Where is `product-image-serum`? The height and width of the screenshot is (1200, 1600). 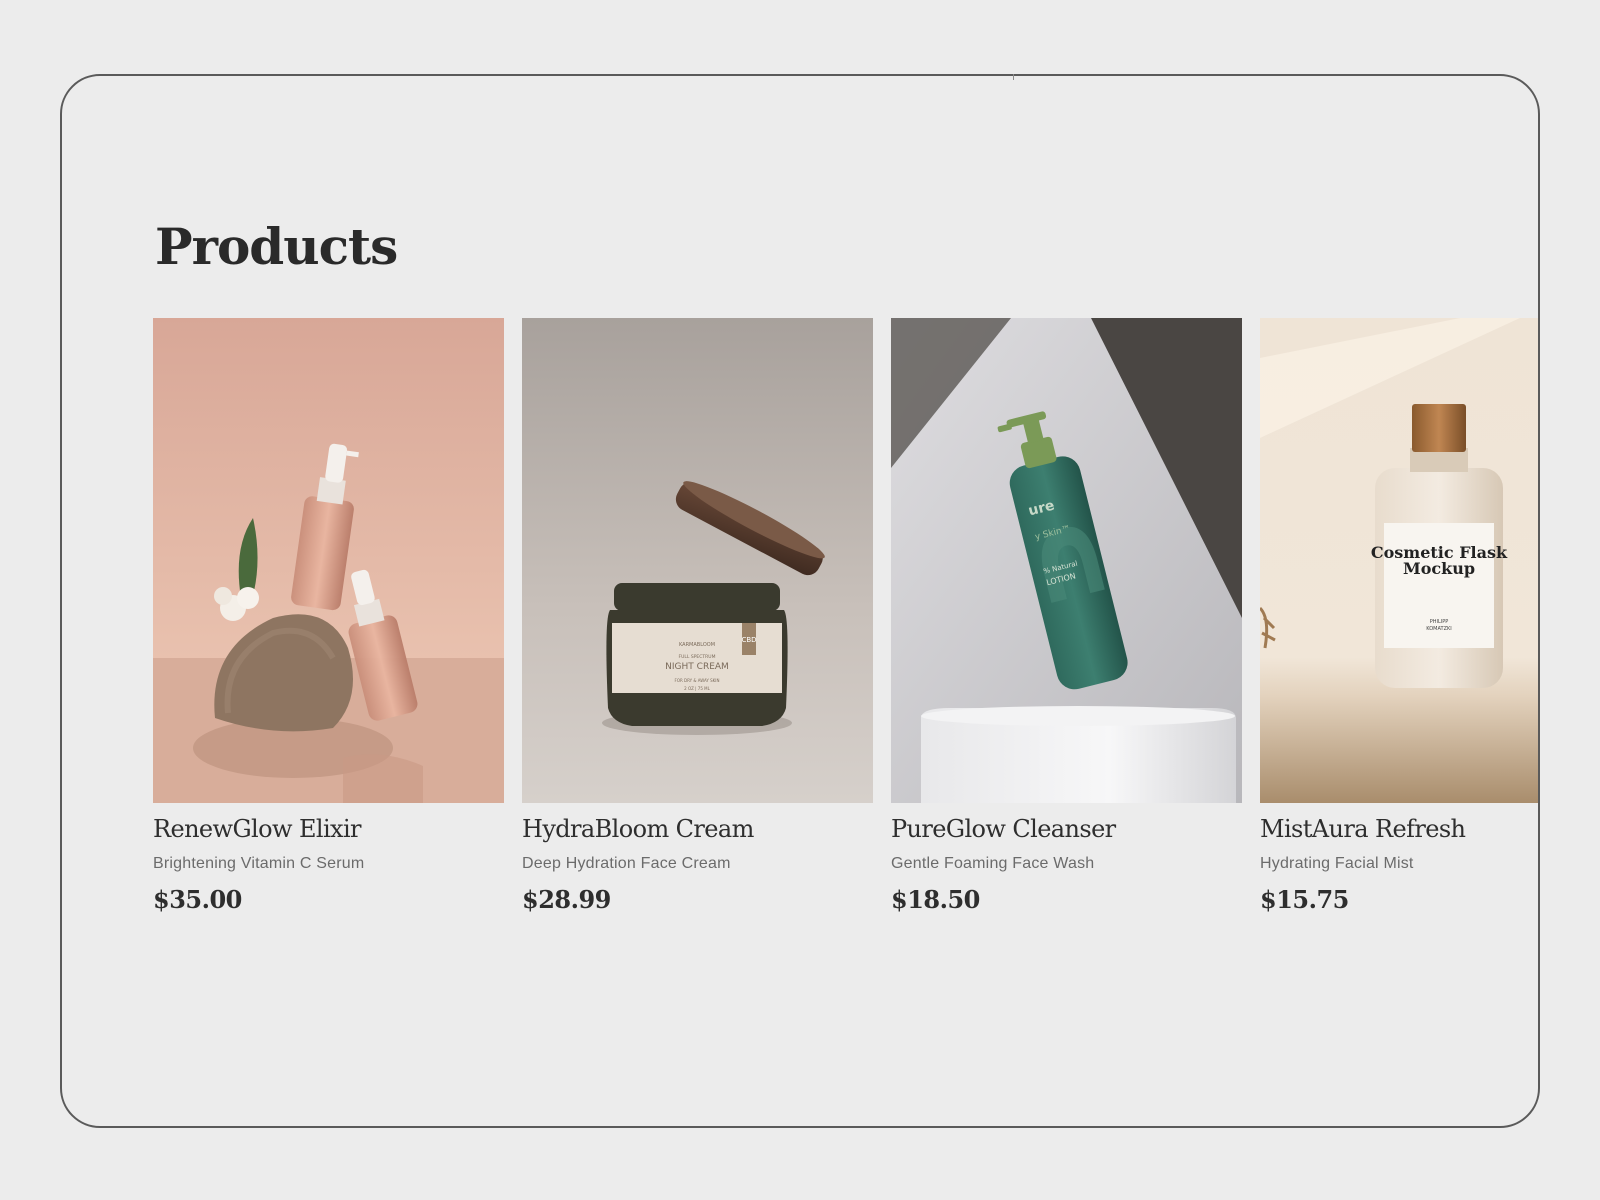 product-image-serum is located at coordinates (328, 560).